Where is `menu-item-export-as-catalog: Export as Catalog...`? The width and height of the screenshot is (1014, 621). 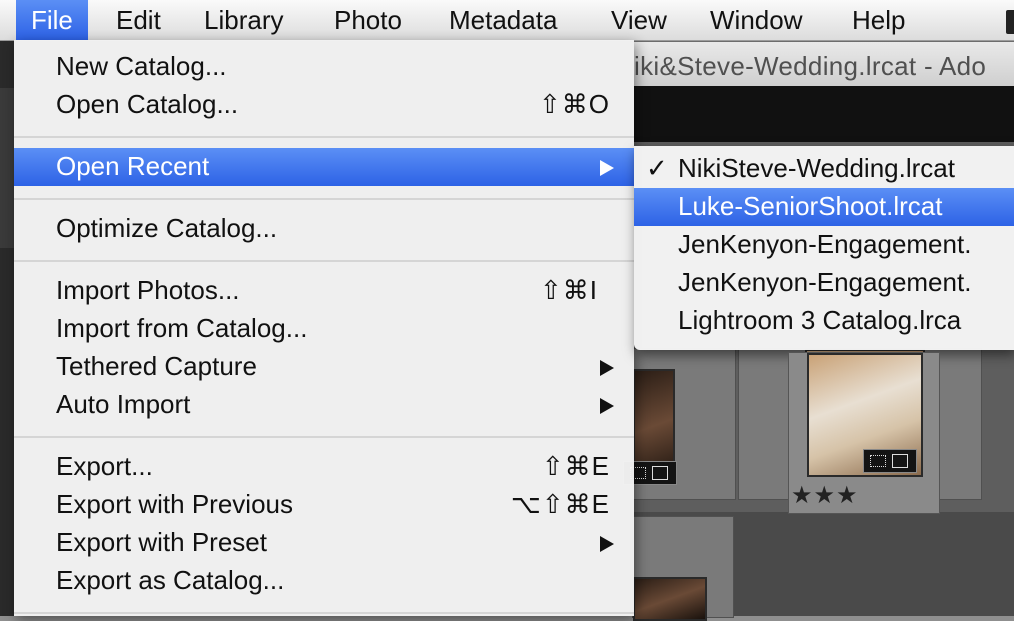 menu-item-export-as-catalog: Export as Catalog... is located at coordinates (324, 581).